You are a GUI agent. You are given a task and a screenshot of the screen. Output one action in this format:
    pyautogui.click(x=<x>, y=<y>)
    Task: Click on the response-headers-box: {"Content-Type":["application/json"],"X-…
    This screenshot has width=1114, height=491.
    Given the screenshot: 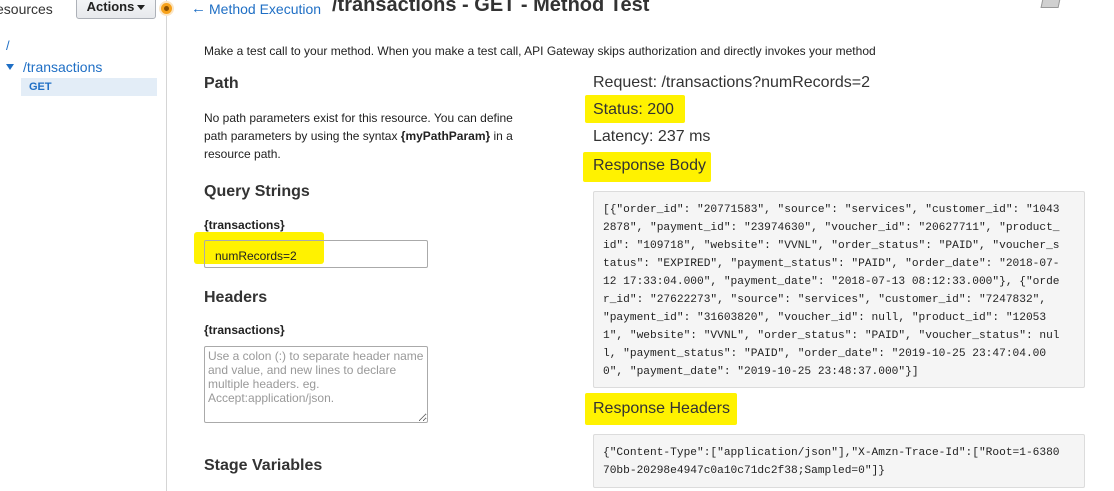 What is the action you would take?
    pyautogui.click(x=839, y=461)
    